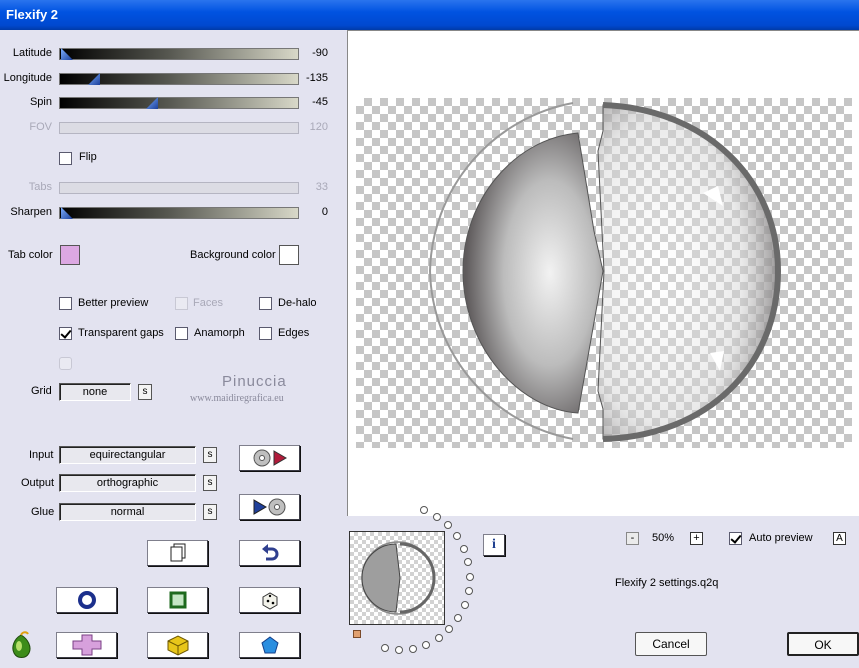 Image resolution: width=859 pixels, height=668 pixels. I want to click on save-output-button, so click(269, 507).